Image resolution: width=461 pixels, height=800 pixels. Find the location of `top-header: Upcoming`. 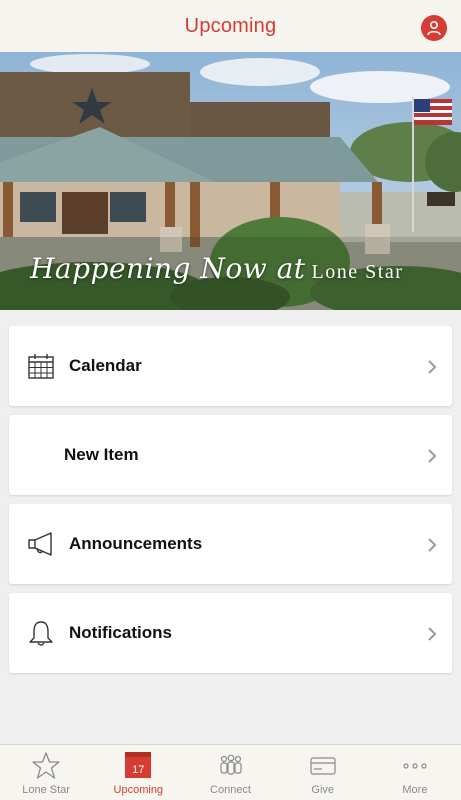

top-header: Upcoming is located at coordinates (230, 26).